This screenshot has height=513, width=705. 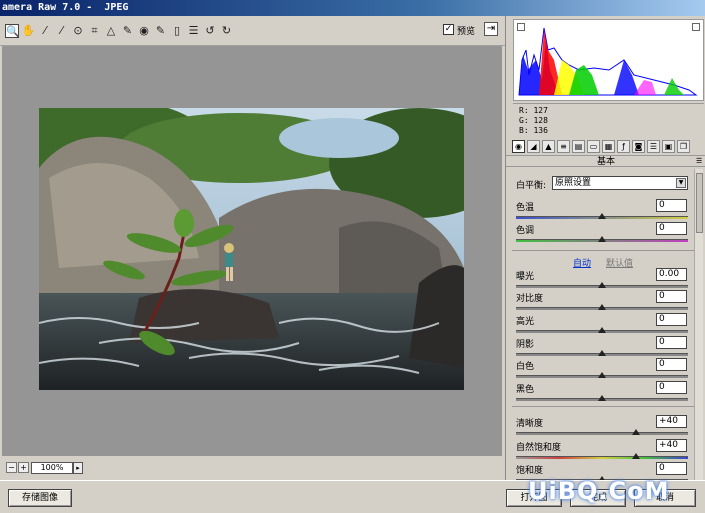 What do you see at coordinates (605, 161) in the screenshot?
I see `panel-title: 基本` at bounding box center [605, 161].